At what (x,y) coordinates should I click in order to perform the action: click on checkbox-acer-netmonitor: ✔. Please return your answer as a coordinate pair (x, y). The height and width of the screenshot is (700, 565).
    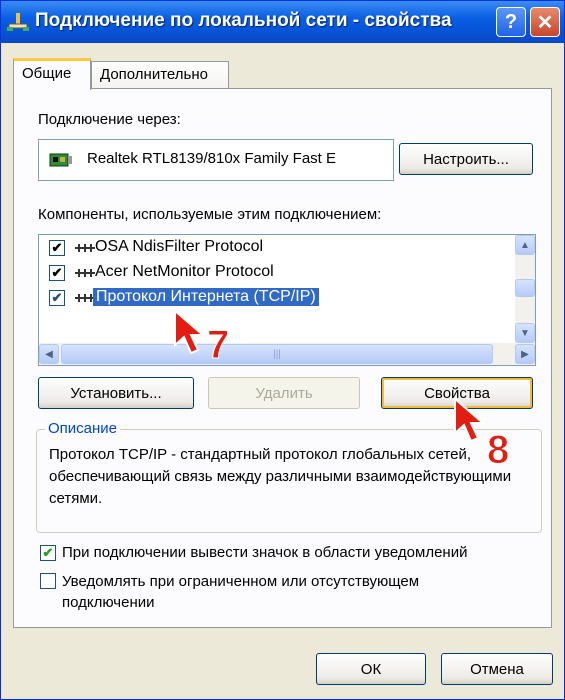
    Looking at the image, I should click on (57, 273).